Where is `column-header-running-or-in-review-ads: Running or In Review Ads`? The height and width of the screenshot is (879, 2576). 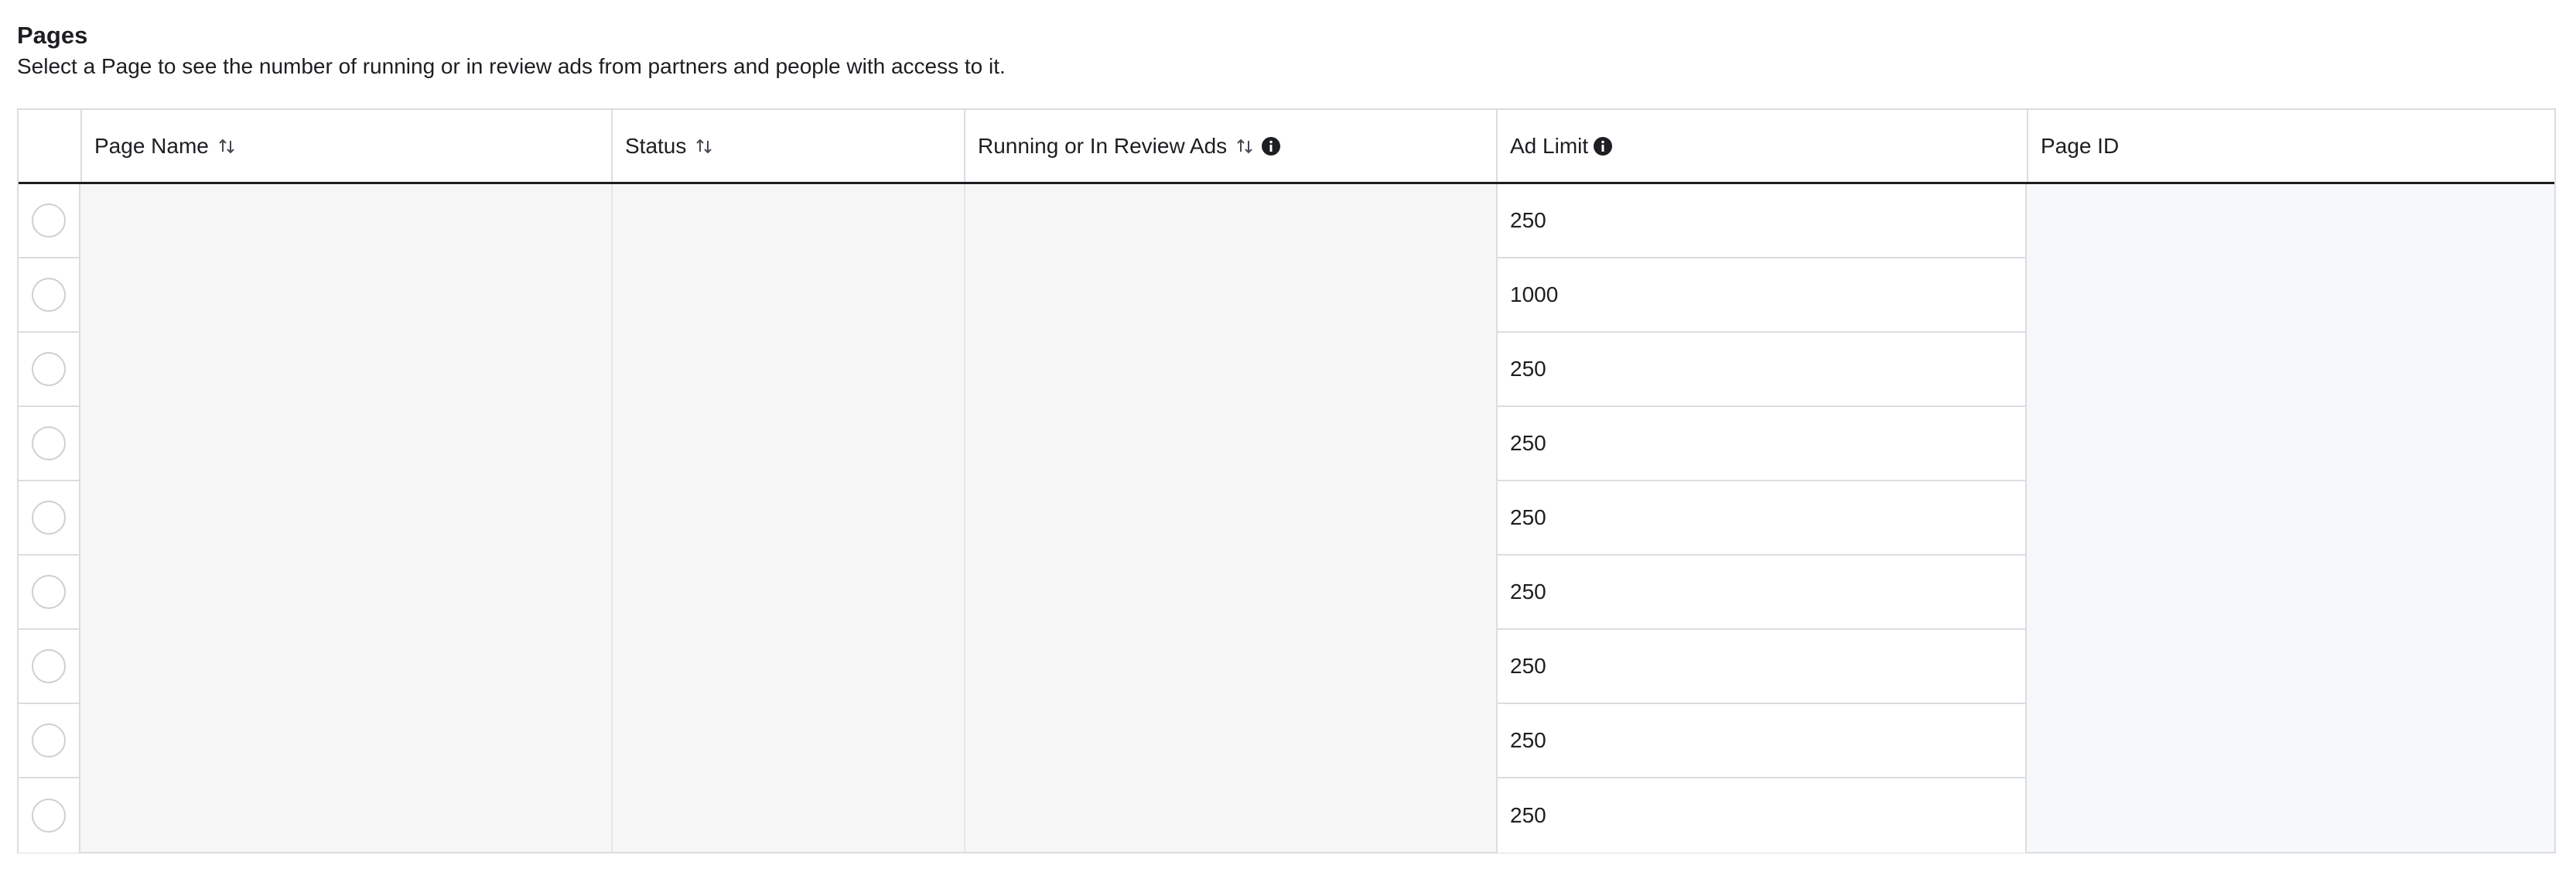 column-header-running-or-in-review-ads: Running or In Review Ads is located at coordinates (1230, 146).